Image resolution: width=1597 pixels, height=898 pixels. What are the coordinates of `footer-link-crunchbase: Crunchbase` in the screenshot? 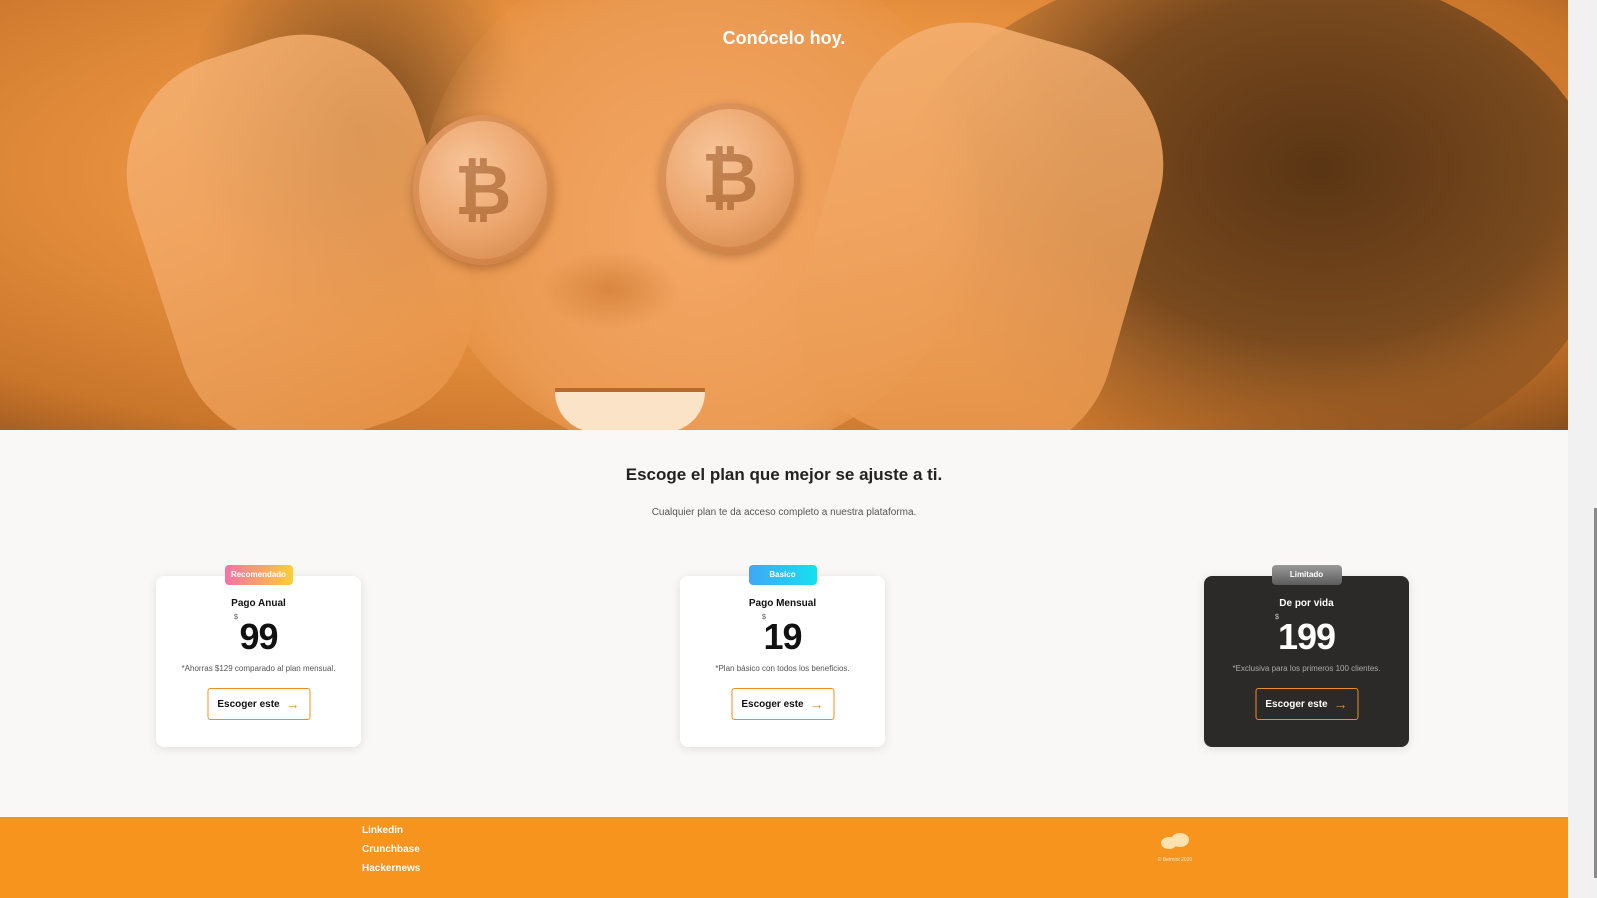 It's located at (391, 849).